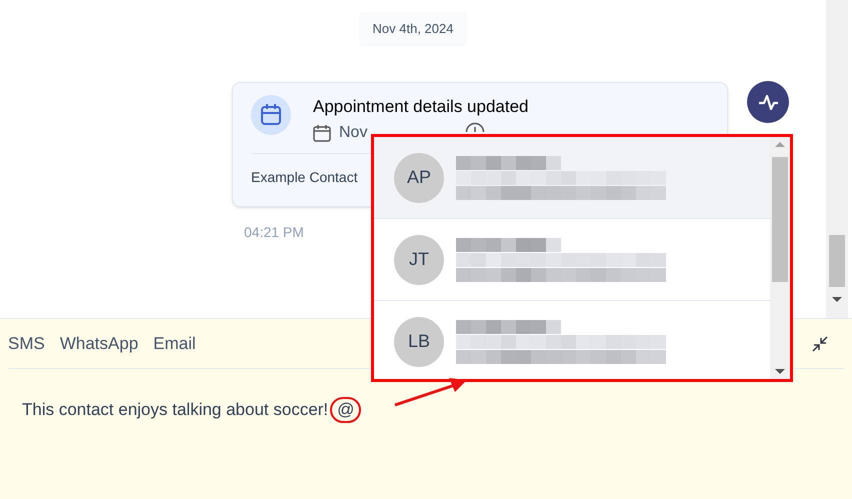 The width and height of the screenshot is (852, 499). I want to click on contact-option: AP, so click(572, 178).